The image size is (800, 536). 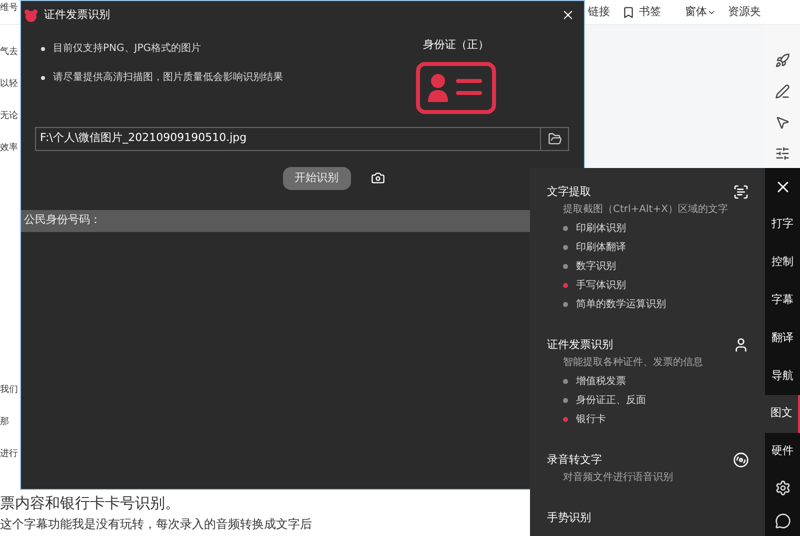 What do you see at coordinates (741, 192) in the screenshot?
I see `scan-text-icon` at bounding box center [741, 192].